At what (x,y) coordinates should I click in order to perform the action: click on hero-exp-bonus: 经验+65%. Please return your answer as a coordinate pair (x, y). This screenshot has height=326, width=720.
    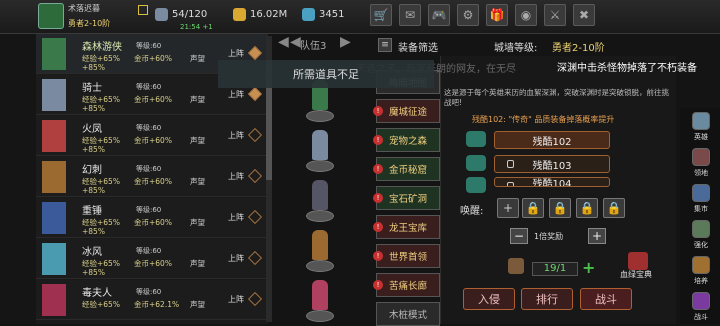
    Looking at the image, I should click on (101, 304).